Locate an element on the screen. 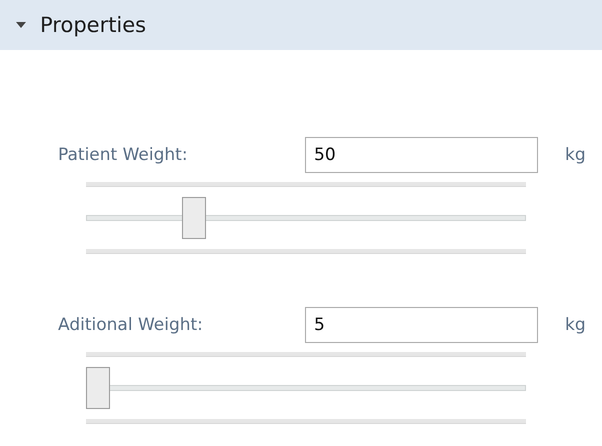 This screenshot has height=446, width=602. input-field: 5 is located at coordinates (421, 325).